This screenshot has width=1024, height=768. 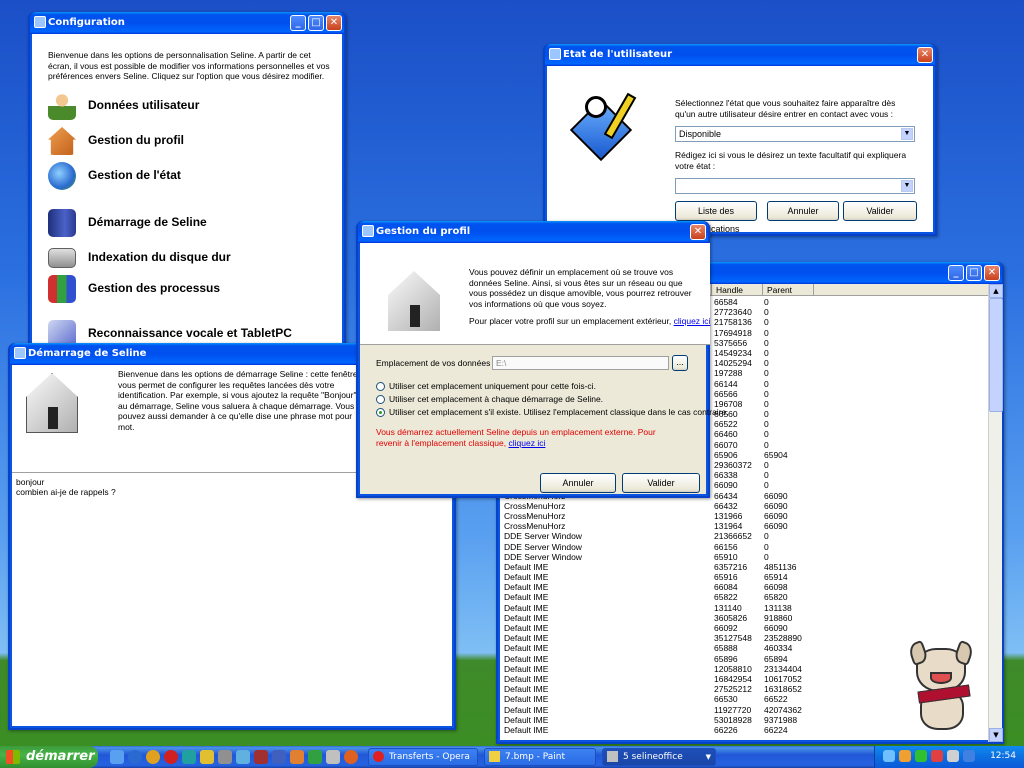 What do you see at coordinates (535, 526) in the screenshot?
I see `window-class-cell: CrossMenuHorz` at bounding box center [535, 526].